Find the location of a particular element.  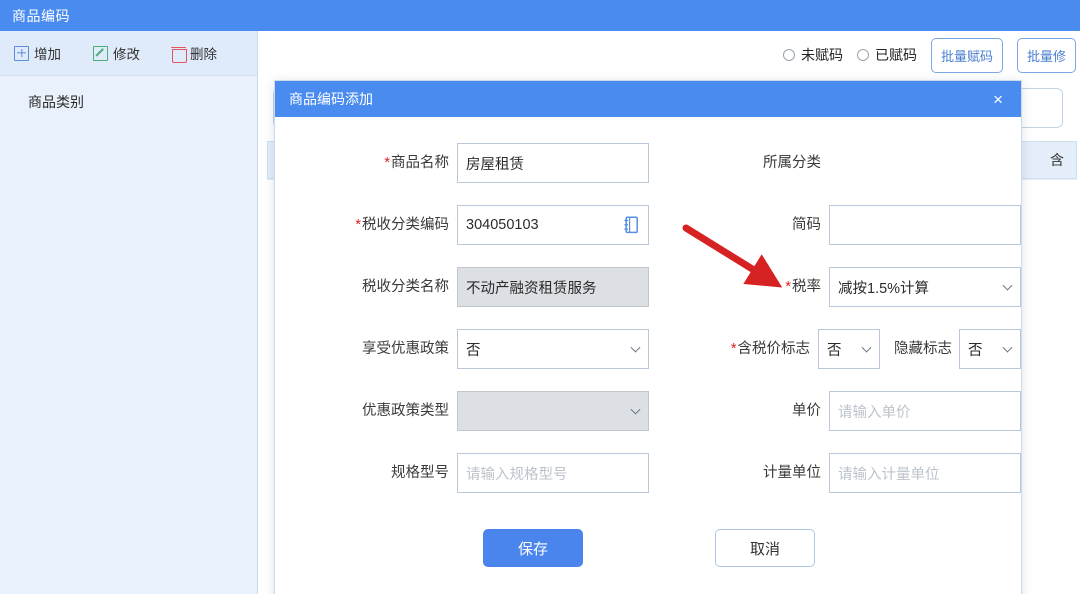

form-row-3: 税收分类名称 不动产融资租赁服务 *税率 减按1.5%计算 is located at coordinates (648, 287).